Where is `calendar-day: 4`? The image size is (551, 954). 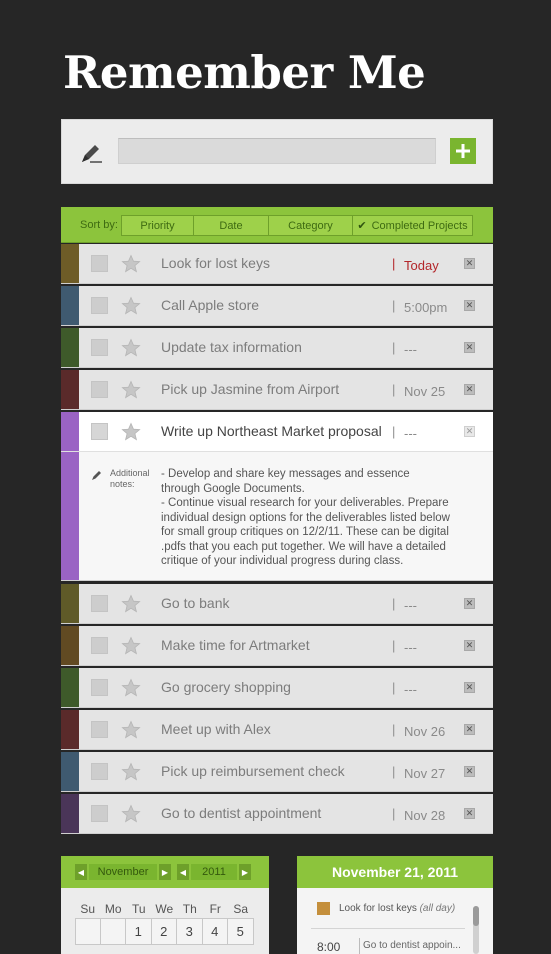
calendar-day: 4 is located at coordinates (215, 932).